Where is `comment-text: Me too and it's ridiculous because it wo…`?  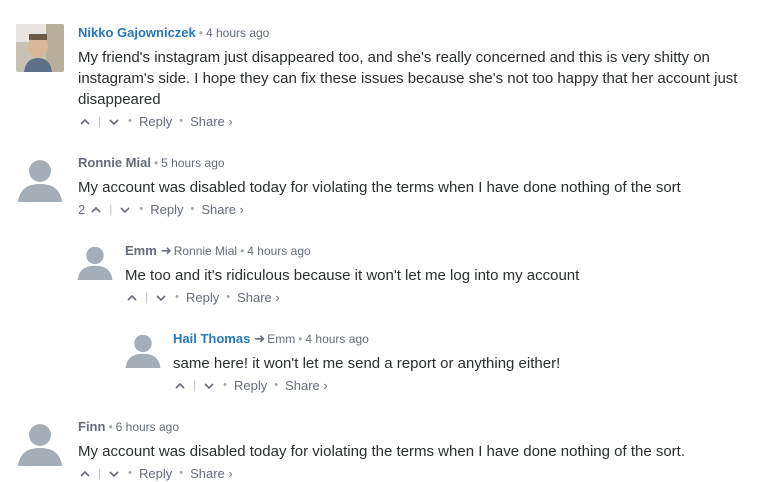
comment-text: Me too and it's ridiculous because it wo… is located at coordinates (352, 275).